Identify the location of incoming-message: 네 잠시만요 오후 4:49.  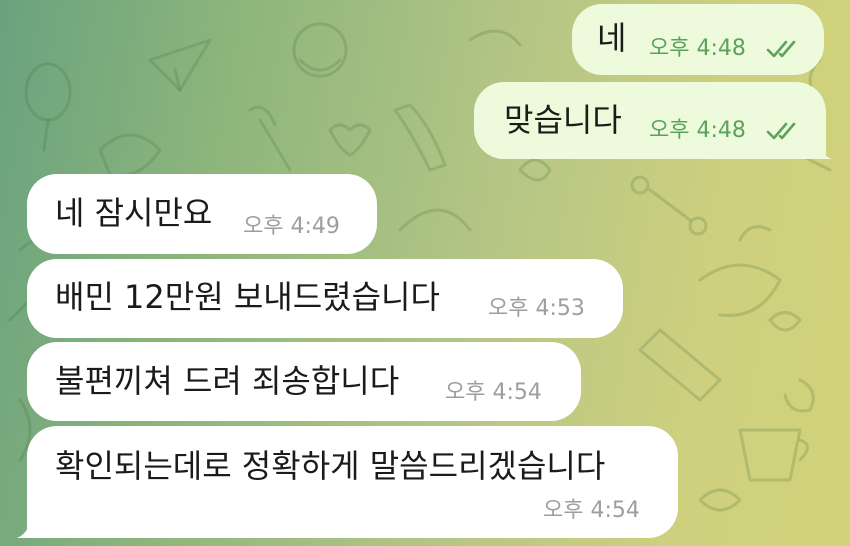
(202, 214).